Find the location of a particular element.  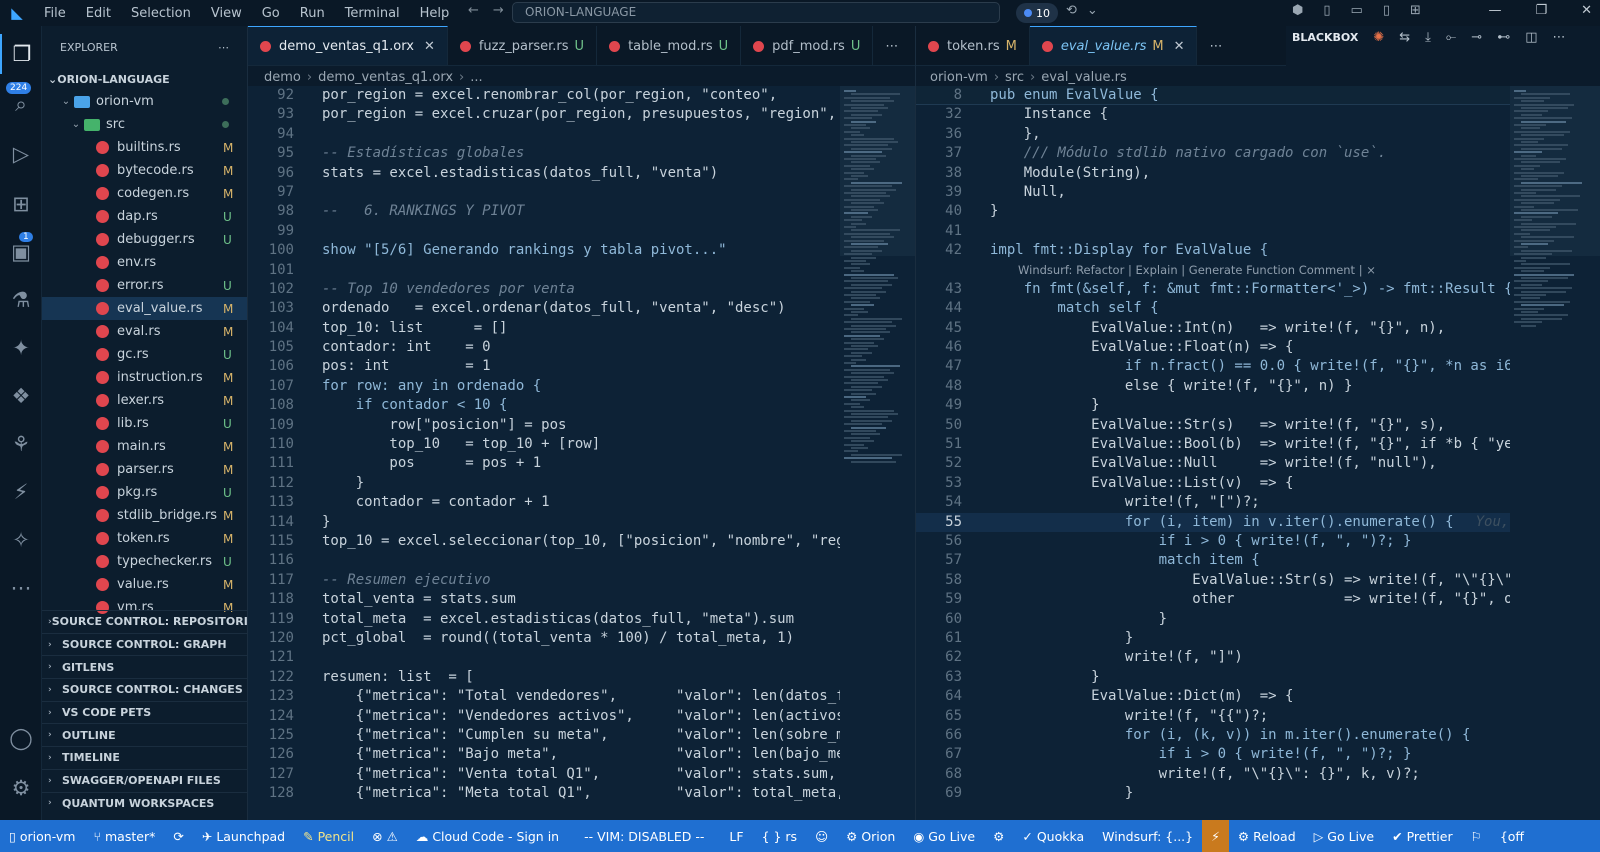

chevron-down-icon: ⌄ is located at coordinates (1092, 10).